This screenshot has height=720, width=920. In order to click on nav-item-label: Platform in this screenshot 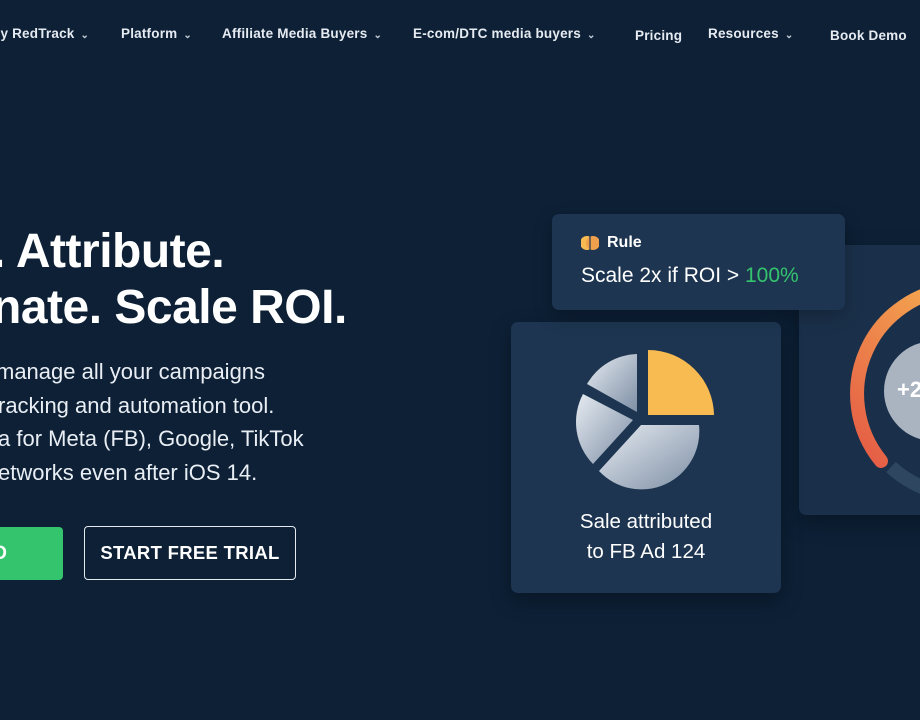, I will do `click(149, 33)`.